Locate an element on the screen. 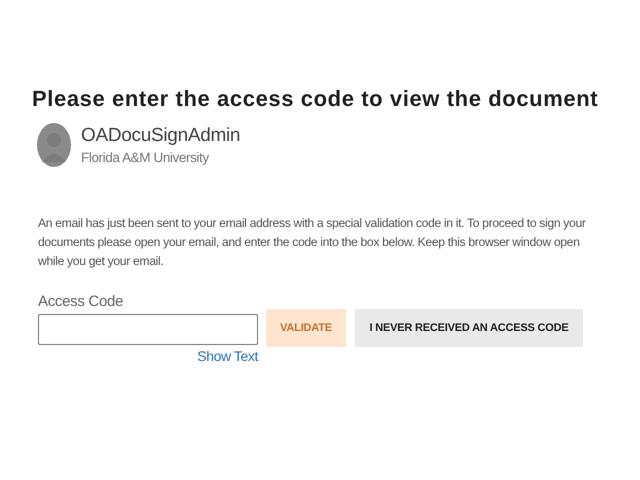 The height and width of the screenshot is (480, 640). sender-name: OADocuSignAdmin is located at coordinates (160, 136).